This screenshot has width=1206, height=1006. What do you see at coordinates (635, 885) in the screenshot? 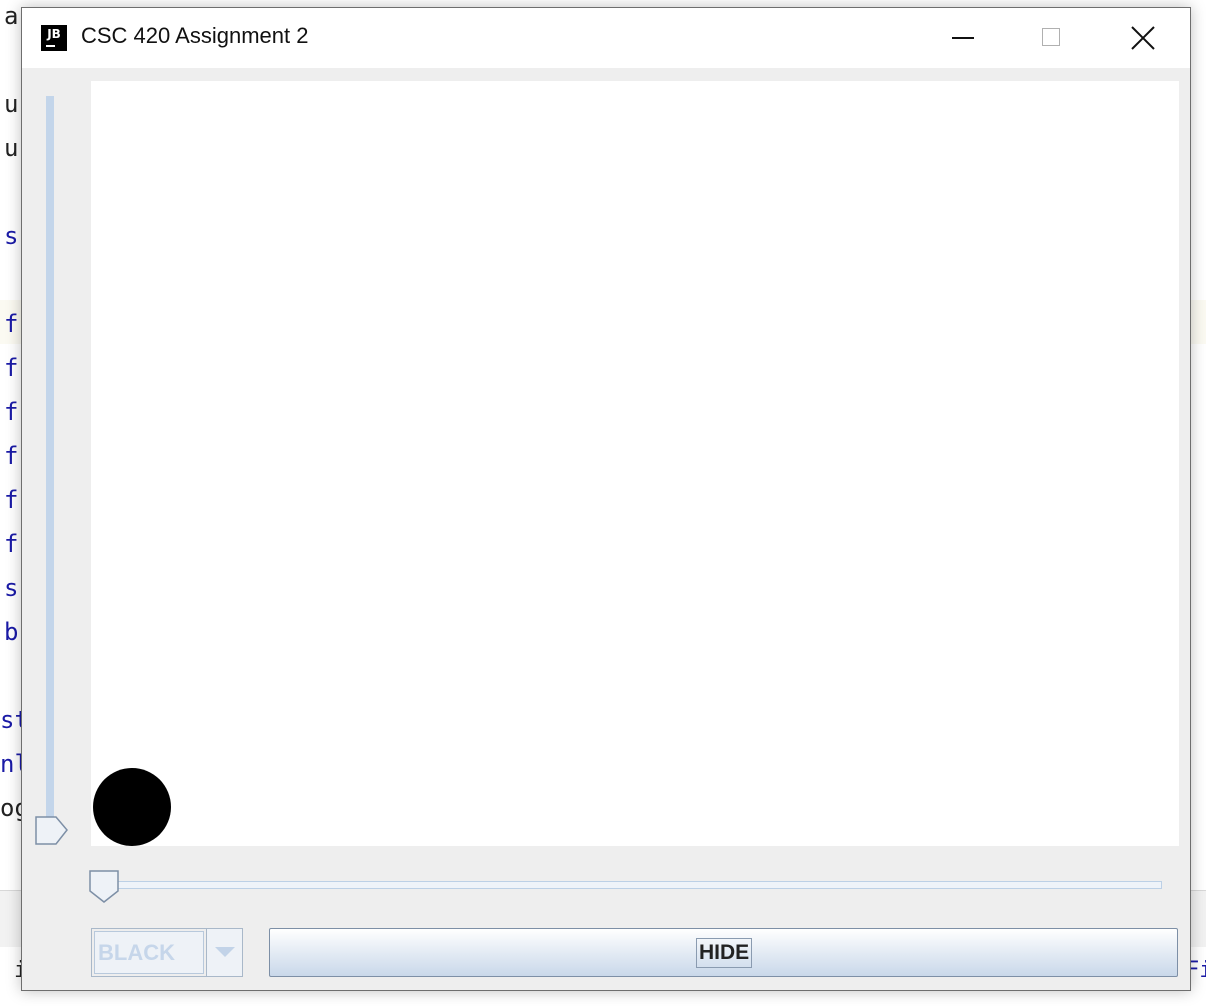
I see `horizontal-slider-track` at bounding box center [635, 885].